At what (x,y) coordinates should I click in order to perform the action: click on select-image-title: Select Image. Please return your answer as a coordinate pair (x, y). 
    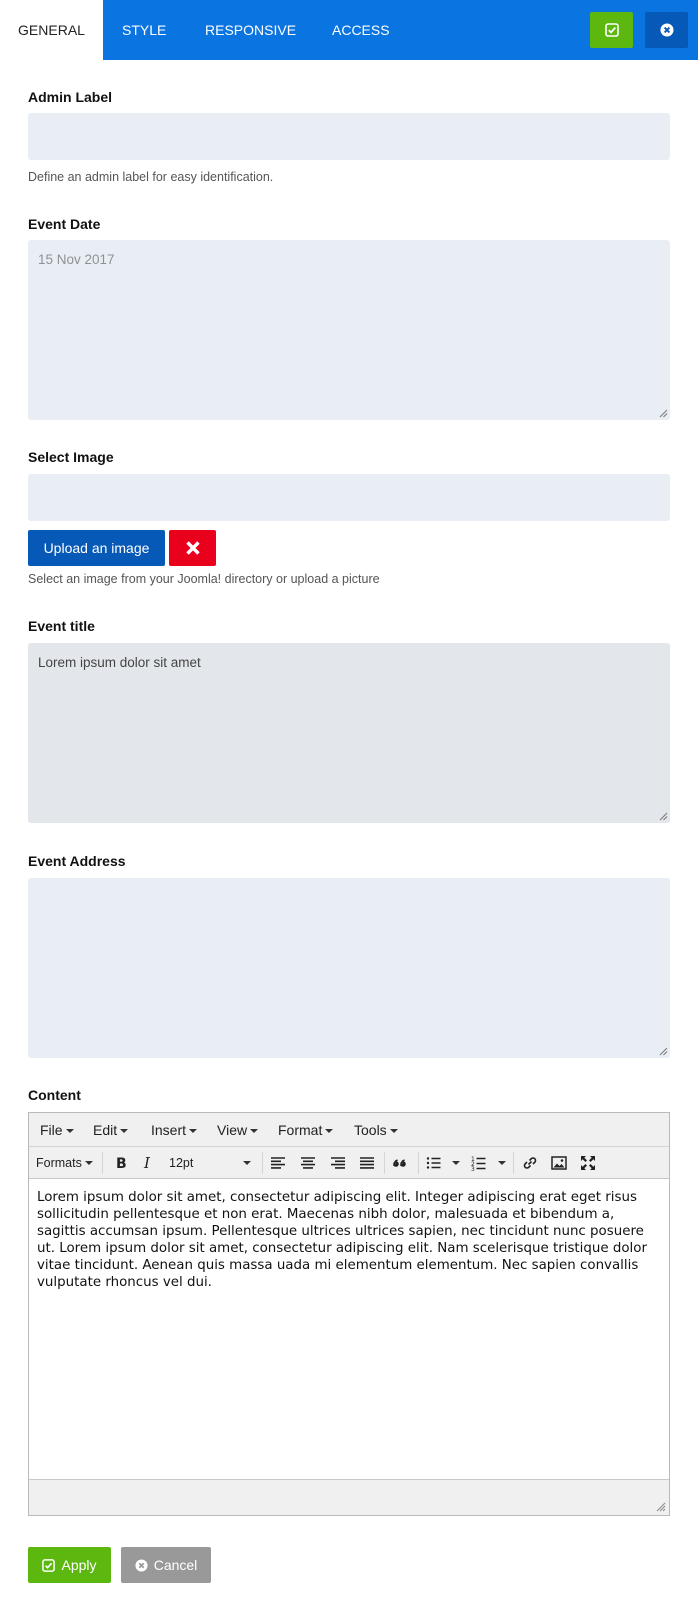
    Looking at the image, I should click on (71, 457).